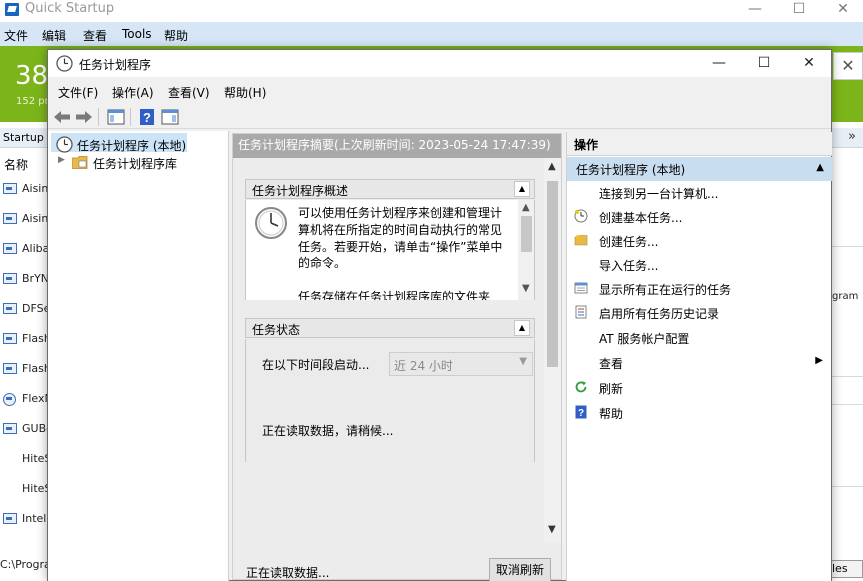 Image resolution: width=863 pixels, height=581 pixels. Describe the element at coordinates (848, 66) in the screenshot. I see `bg-banner-close-button: ✕` at that location.